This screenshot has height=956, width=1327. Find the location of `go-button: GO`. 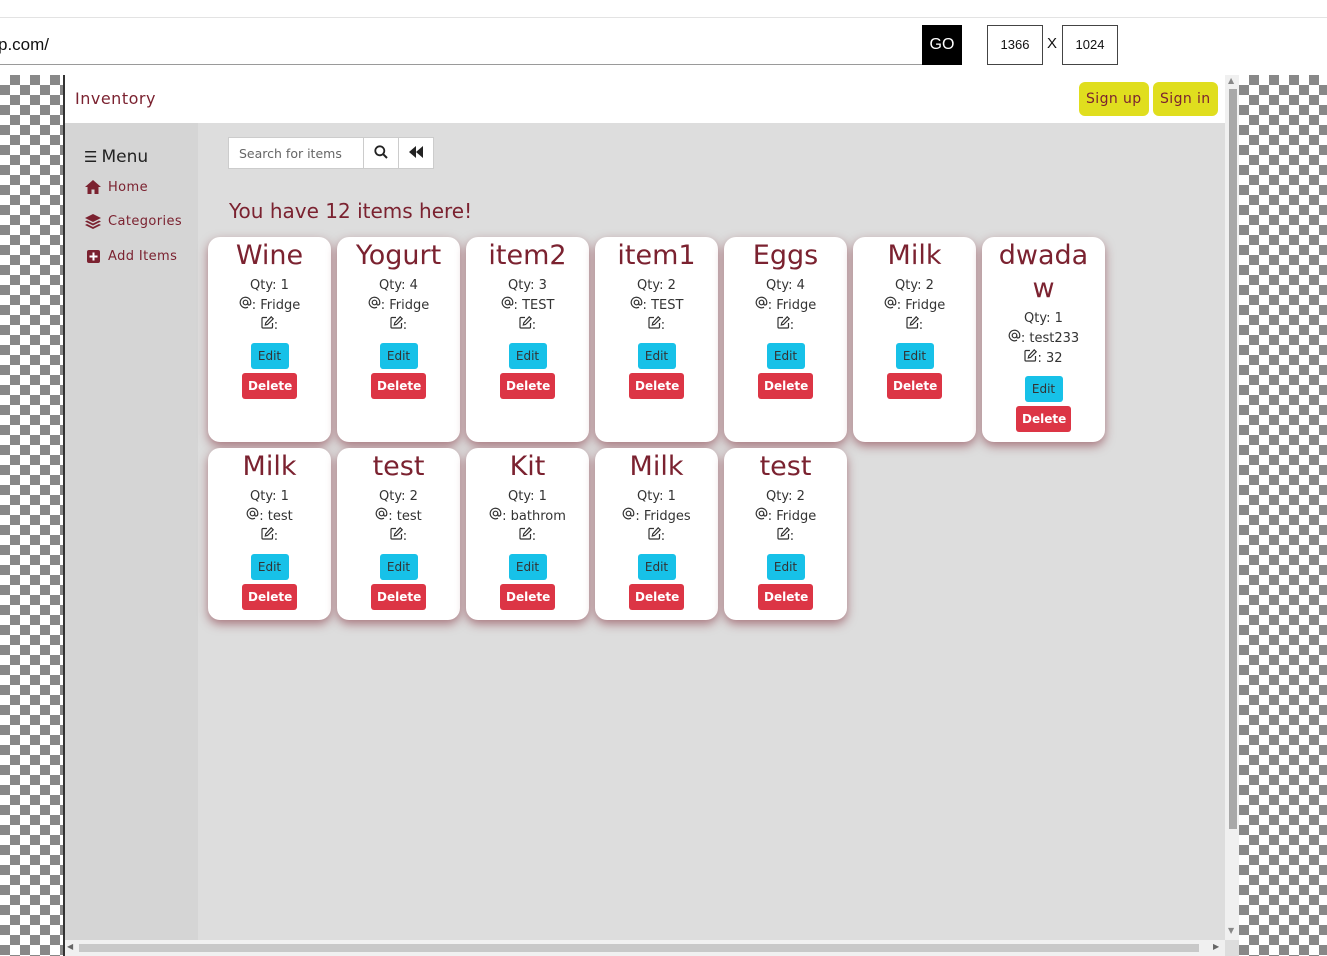

go-button: GO is located at coordinates (942, 45).